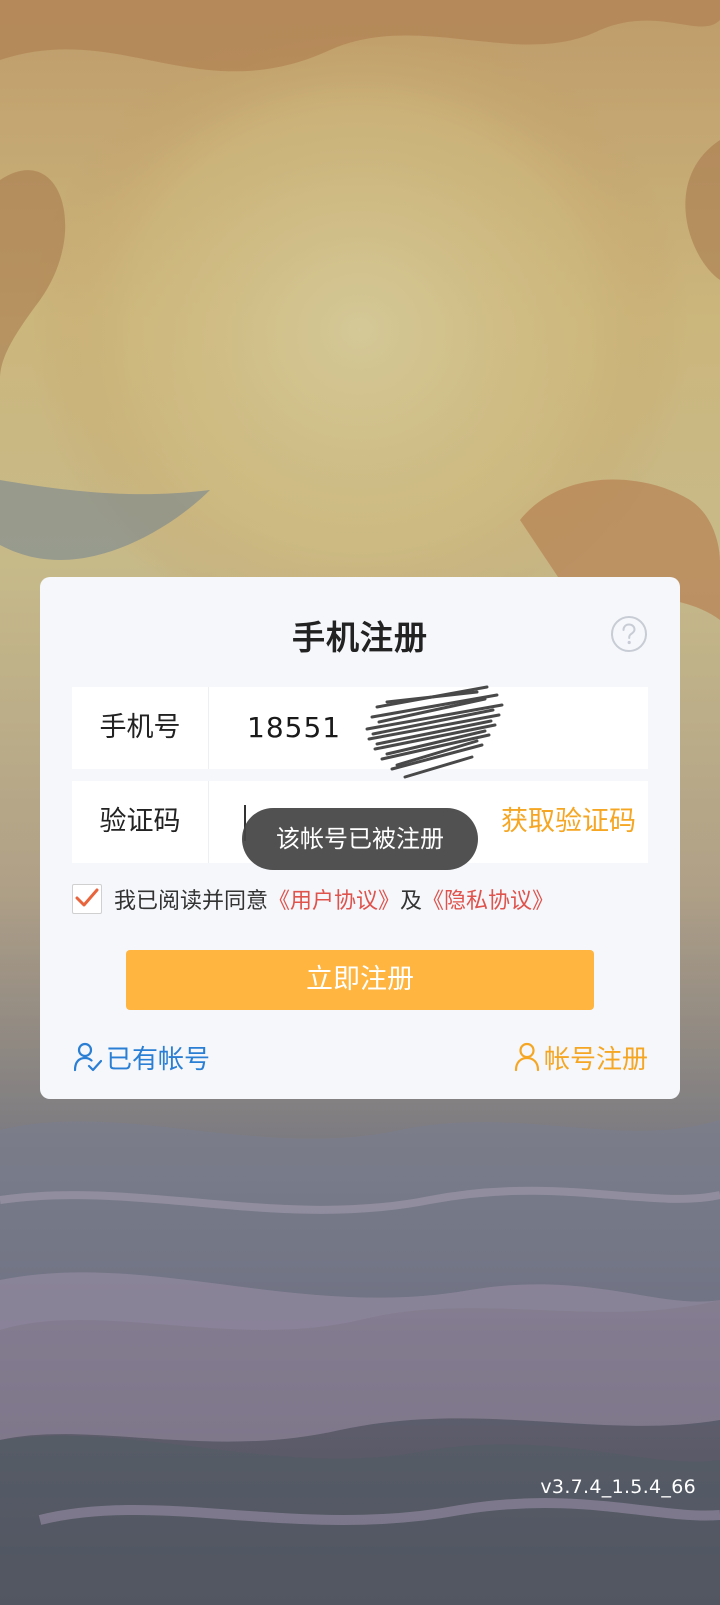 The width and height of the screenshot is (720, 1605). Describe the element at coordinates (488, 899) in the screenshot. I see `privacy-agreement-link: 《隐私协议》` at that location.